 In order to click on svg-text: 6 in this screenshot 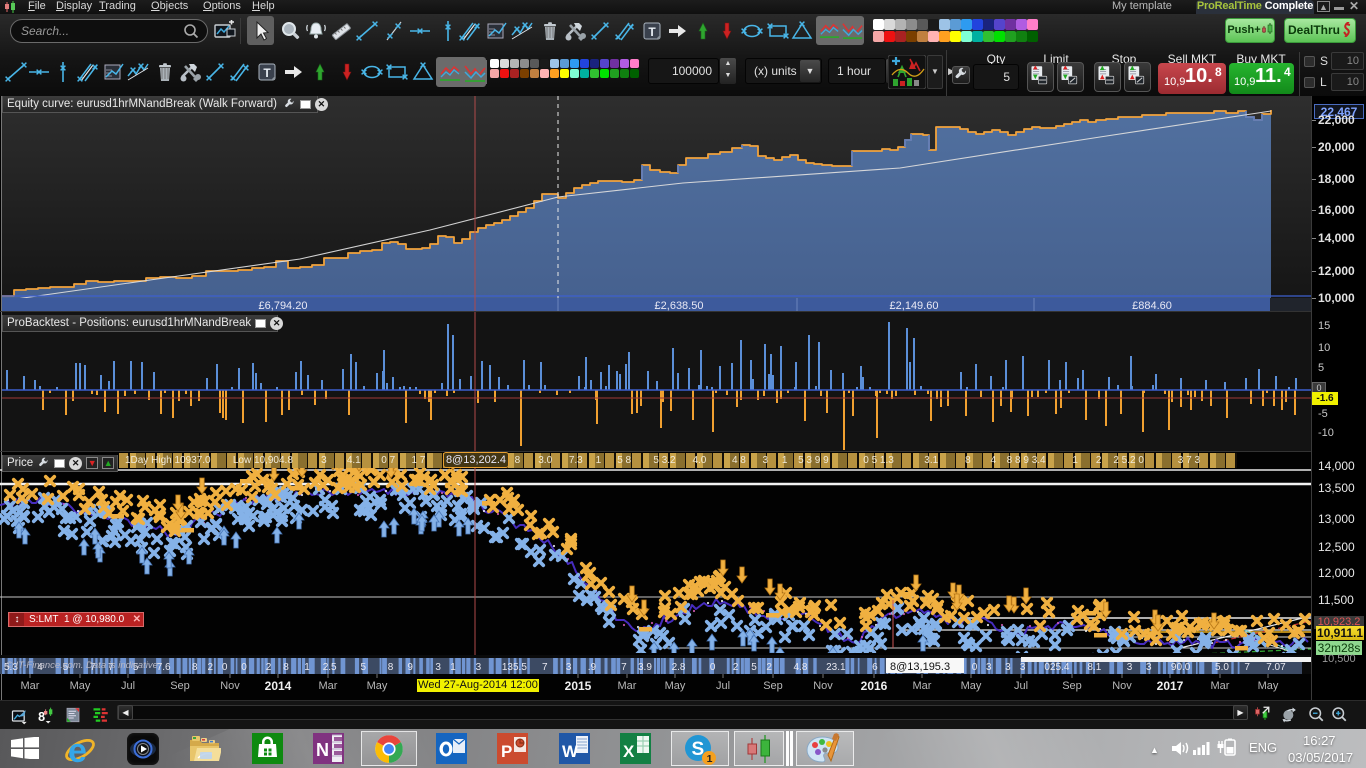, I will do `click(875, 667)`.